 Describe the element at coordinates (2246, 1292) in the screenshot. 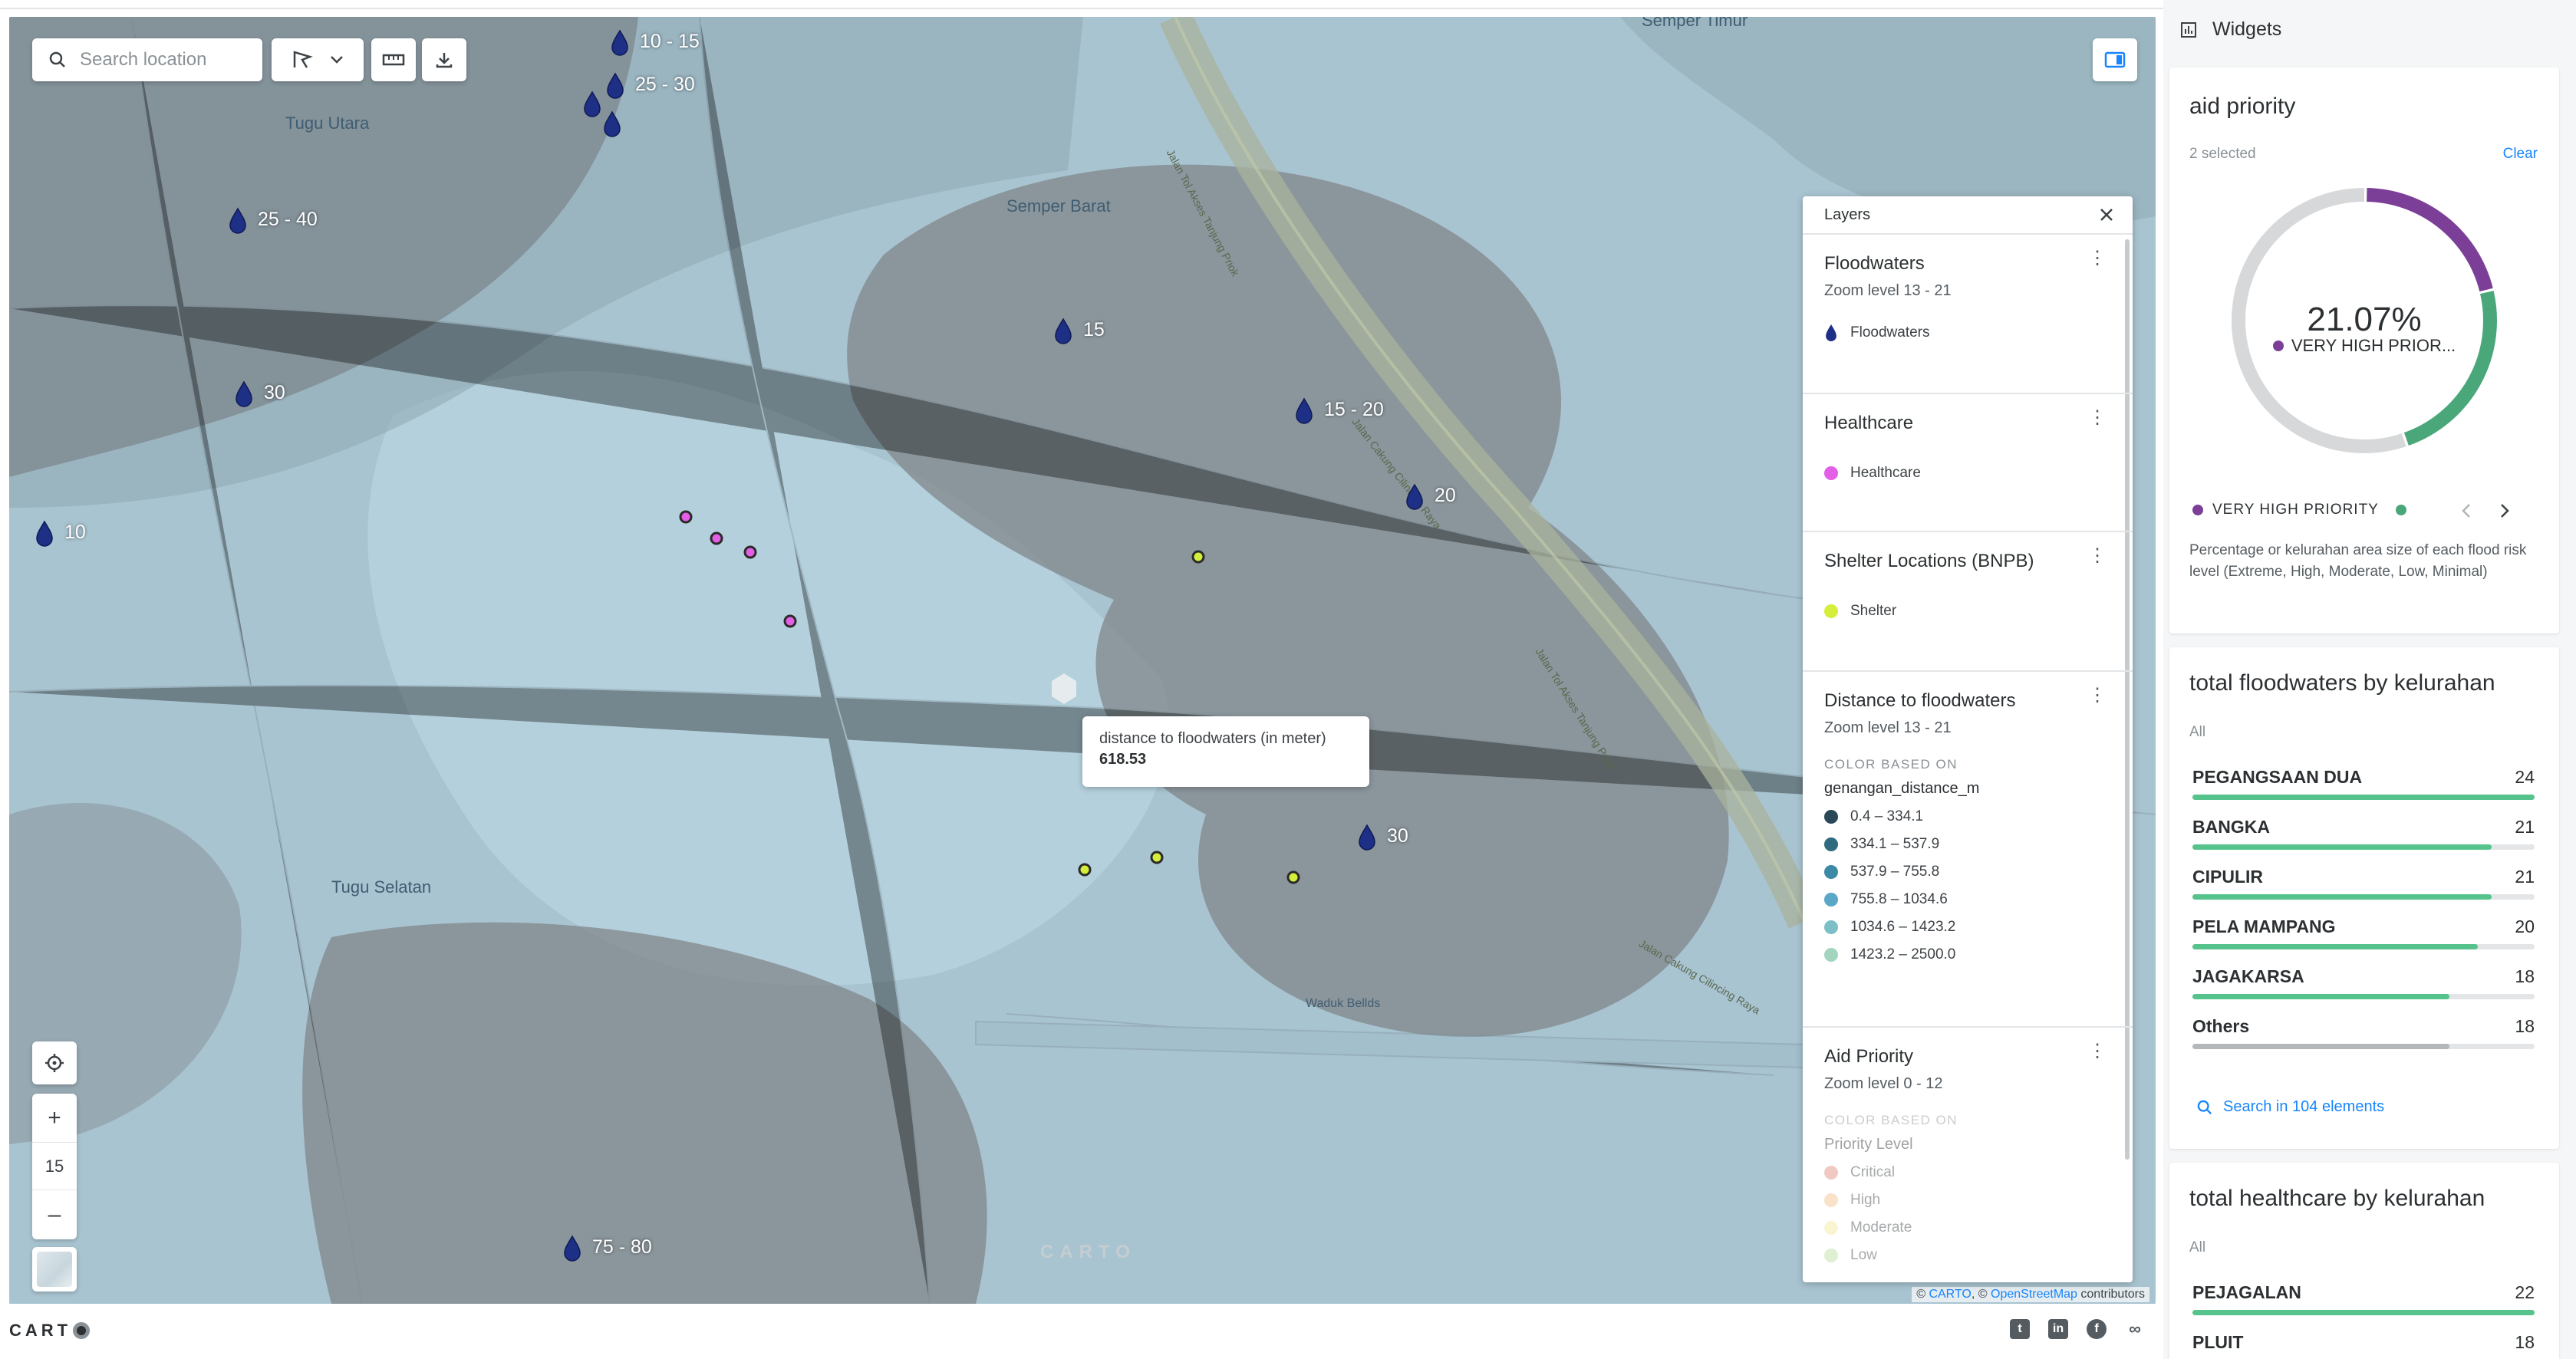

I see `category-name: PEJAGALAN` at that location.